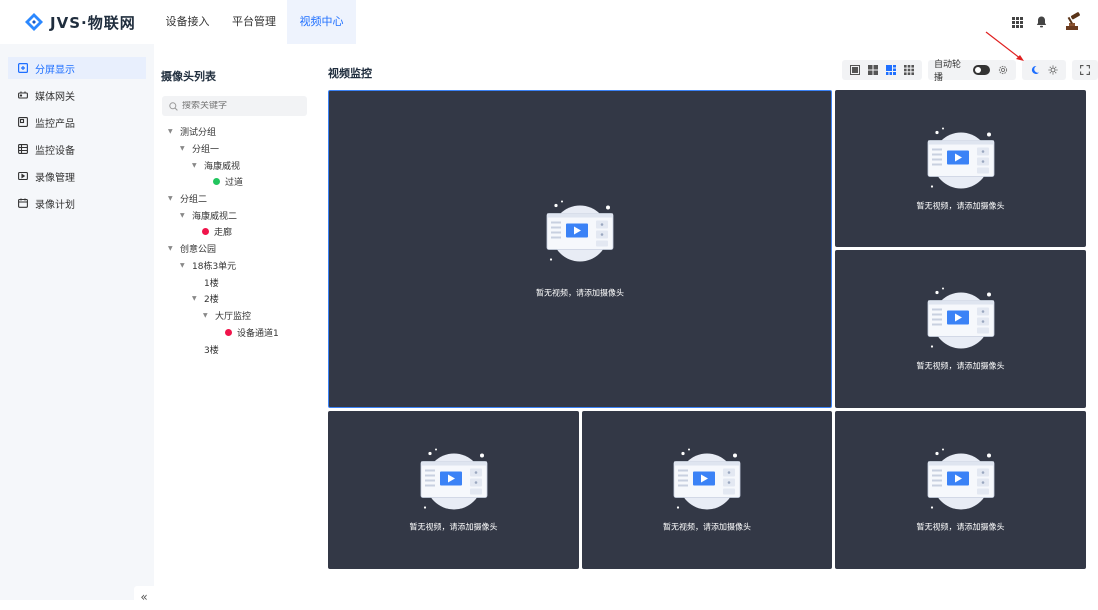  What do you see at coordinates (211, 349) in the screenshot?
I see `tree-node: 3楼` at bounding box center [211, 349].